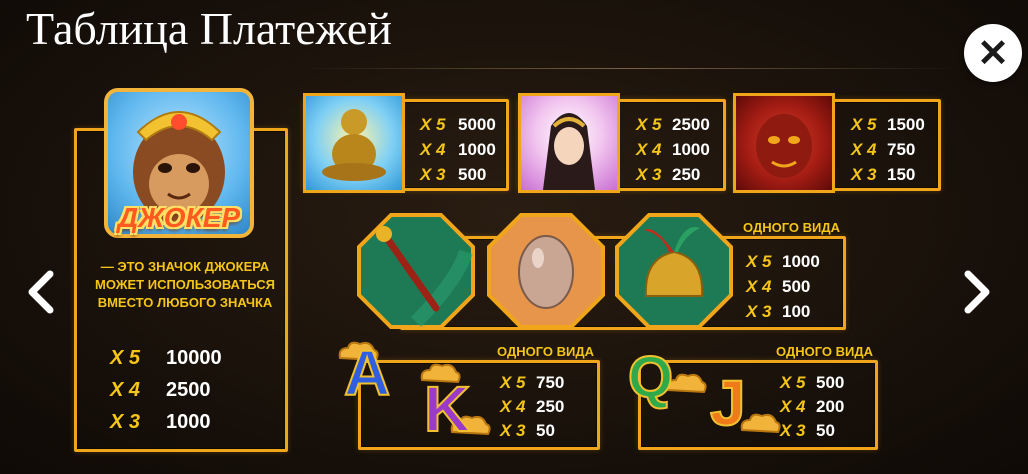 The height and width of the screenshot is (474, 1028). Describe the element at coordinates (650, 378) in the screenshot. I see `letter-q-symbol: Q` at that location.